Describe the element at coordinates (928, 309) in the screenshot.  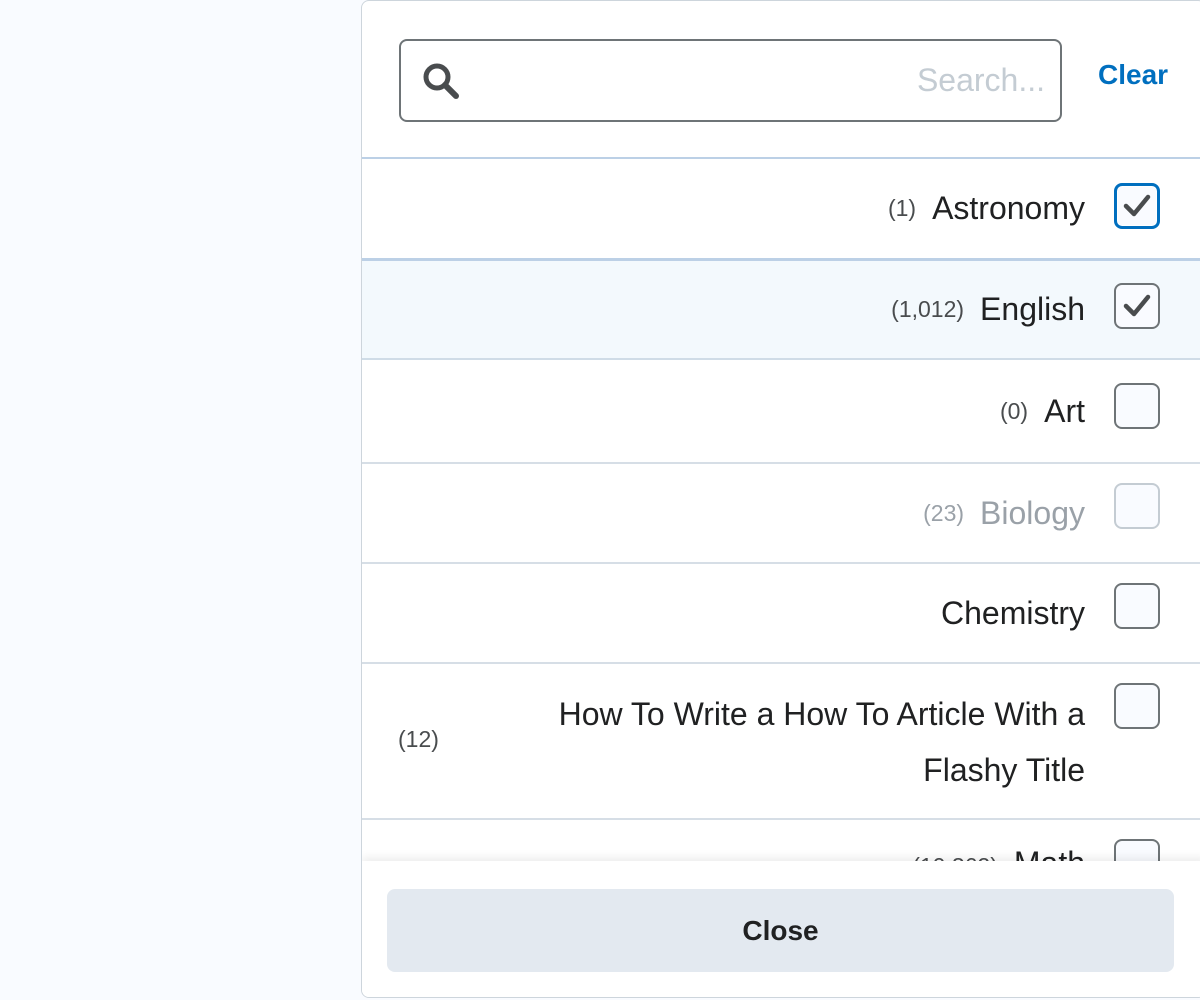
I see `option-count: (1,012)` at that location.